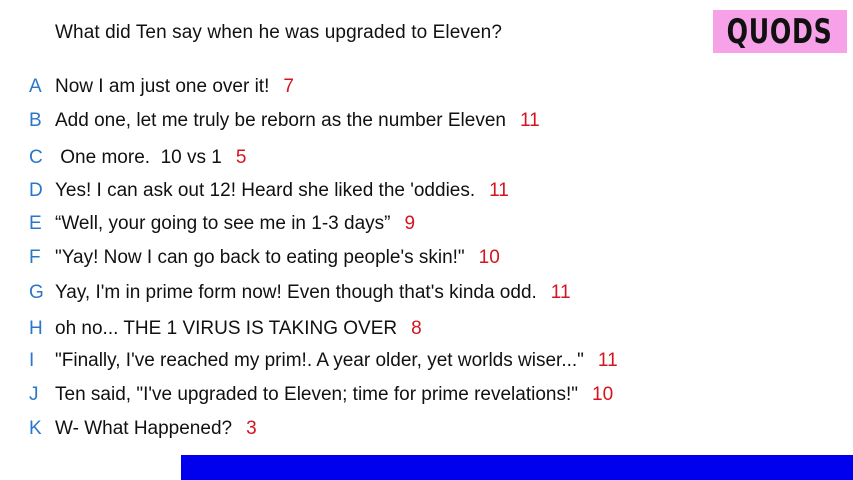 The height and width of the screenshot is (480, 853). Describe the element at coordinates (144, 428) in the screenshot. I see `answer-text: W- What Happened?` at that location.